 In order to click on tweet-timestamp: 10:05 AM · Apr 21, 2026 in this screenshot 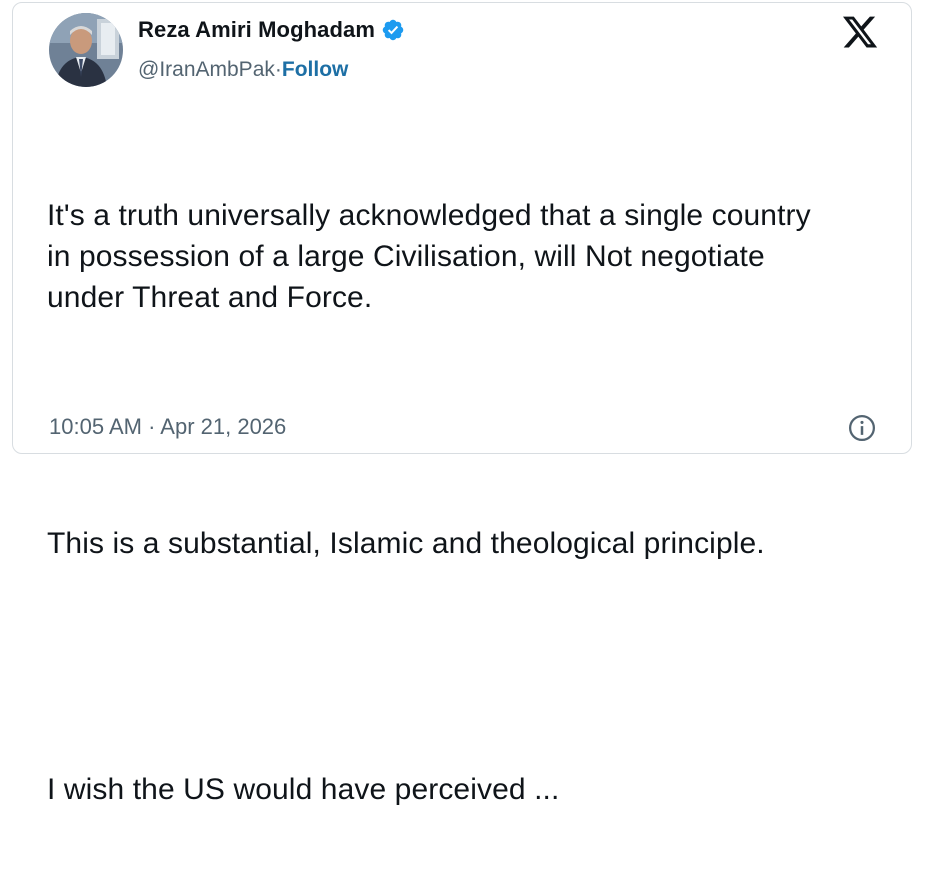, I will do `click(167, 427)`.